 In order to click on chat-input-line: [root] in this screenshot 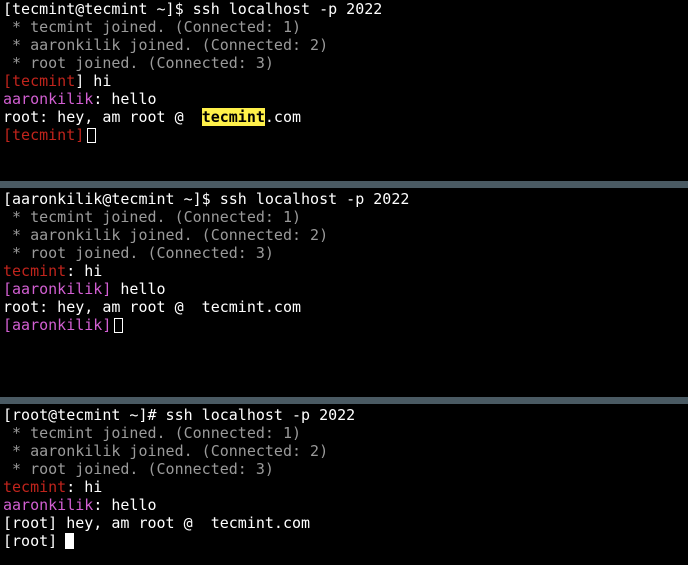, I will do `click(179, 541)`.